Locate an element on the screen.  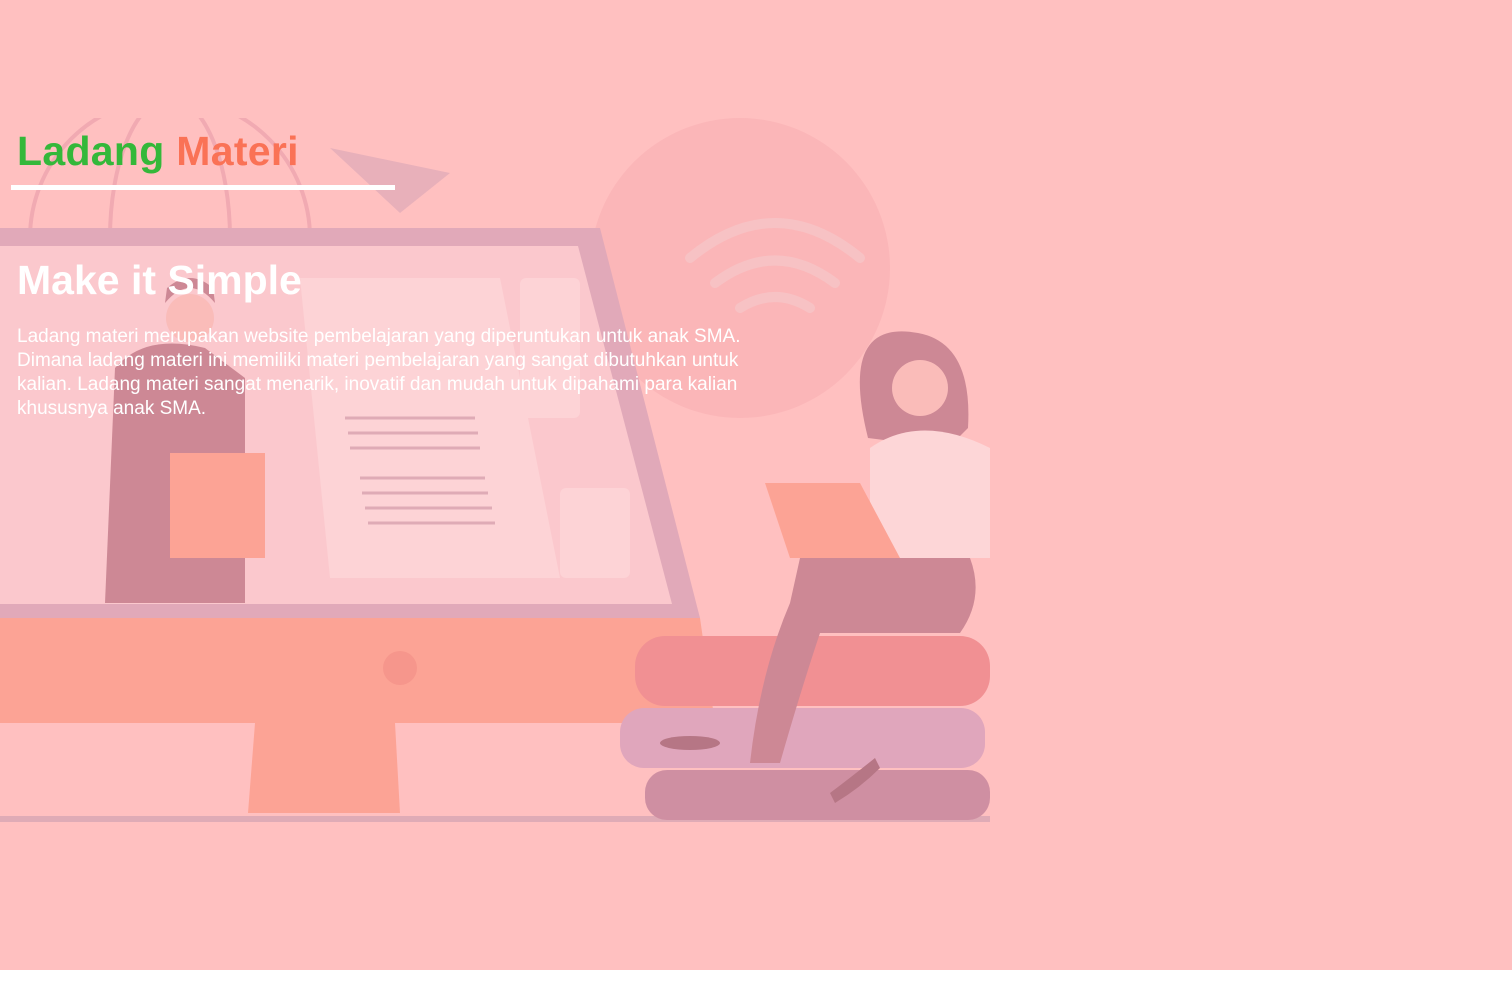
brand-word-ladang: Ladang is located at coordinates (91, 151).